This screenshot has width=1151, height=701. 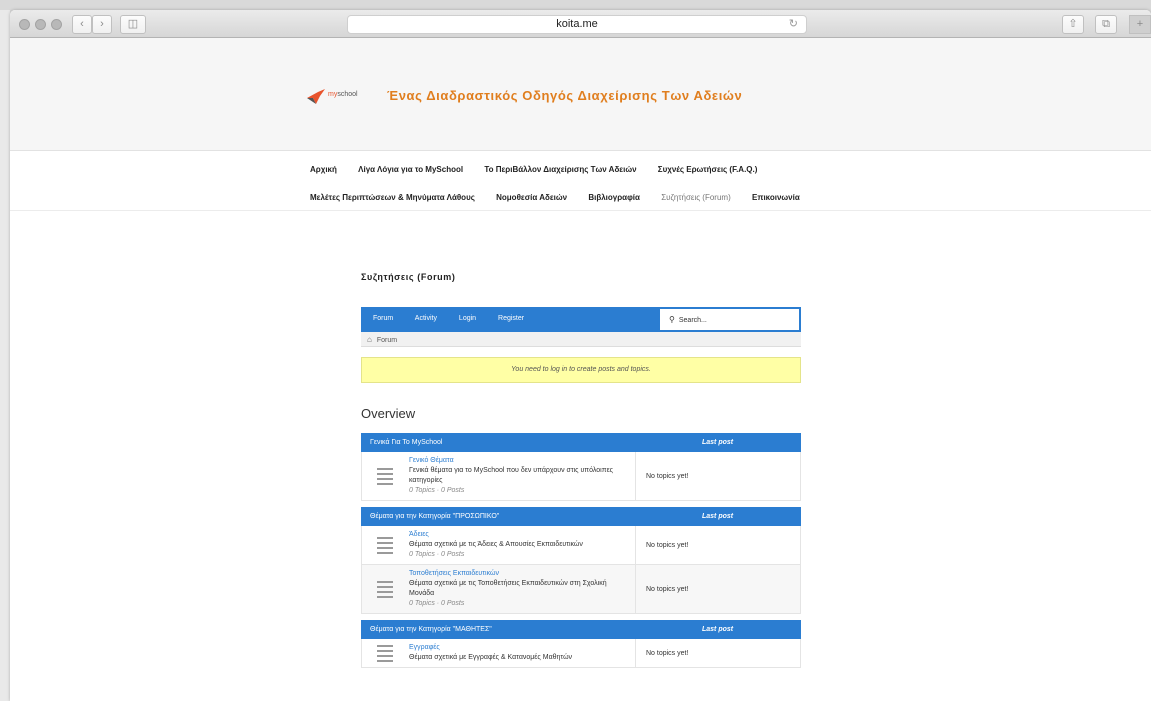 What do you see at coordinates (1073, 24) in the screenshot?
I see `share-icon: ⇧` at bounding box center [1073, 24].